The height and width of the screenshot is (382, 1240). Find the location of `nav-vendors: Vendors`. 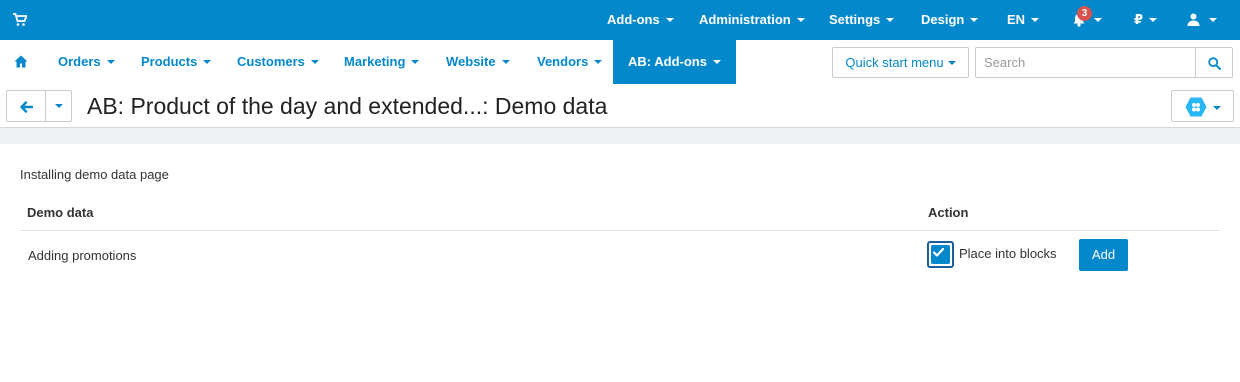

nav-vendors: Vendors is located at coordinates (570, 62).